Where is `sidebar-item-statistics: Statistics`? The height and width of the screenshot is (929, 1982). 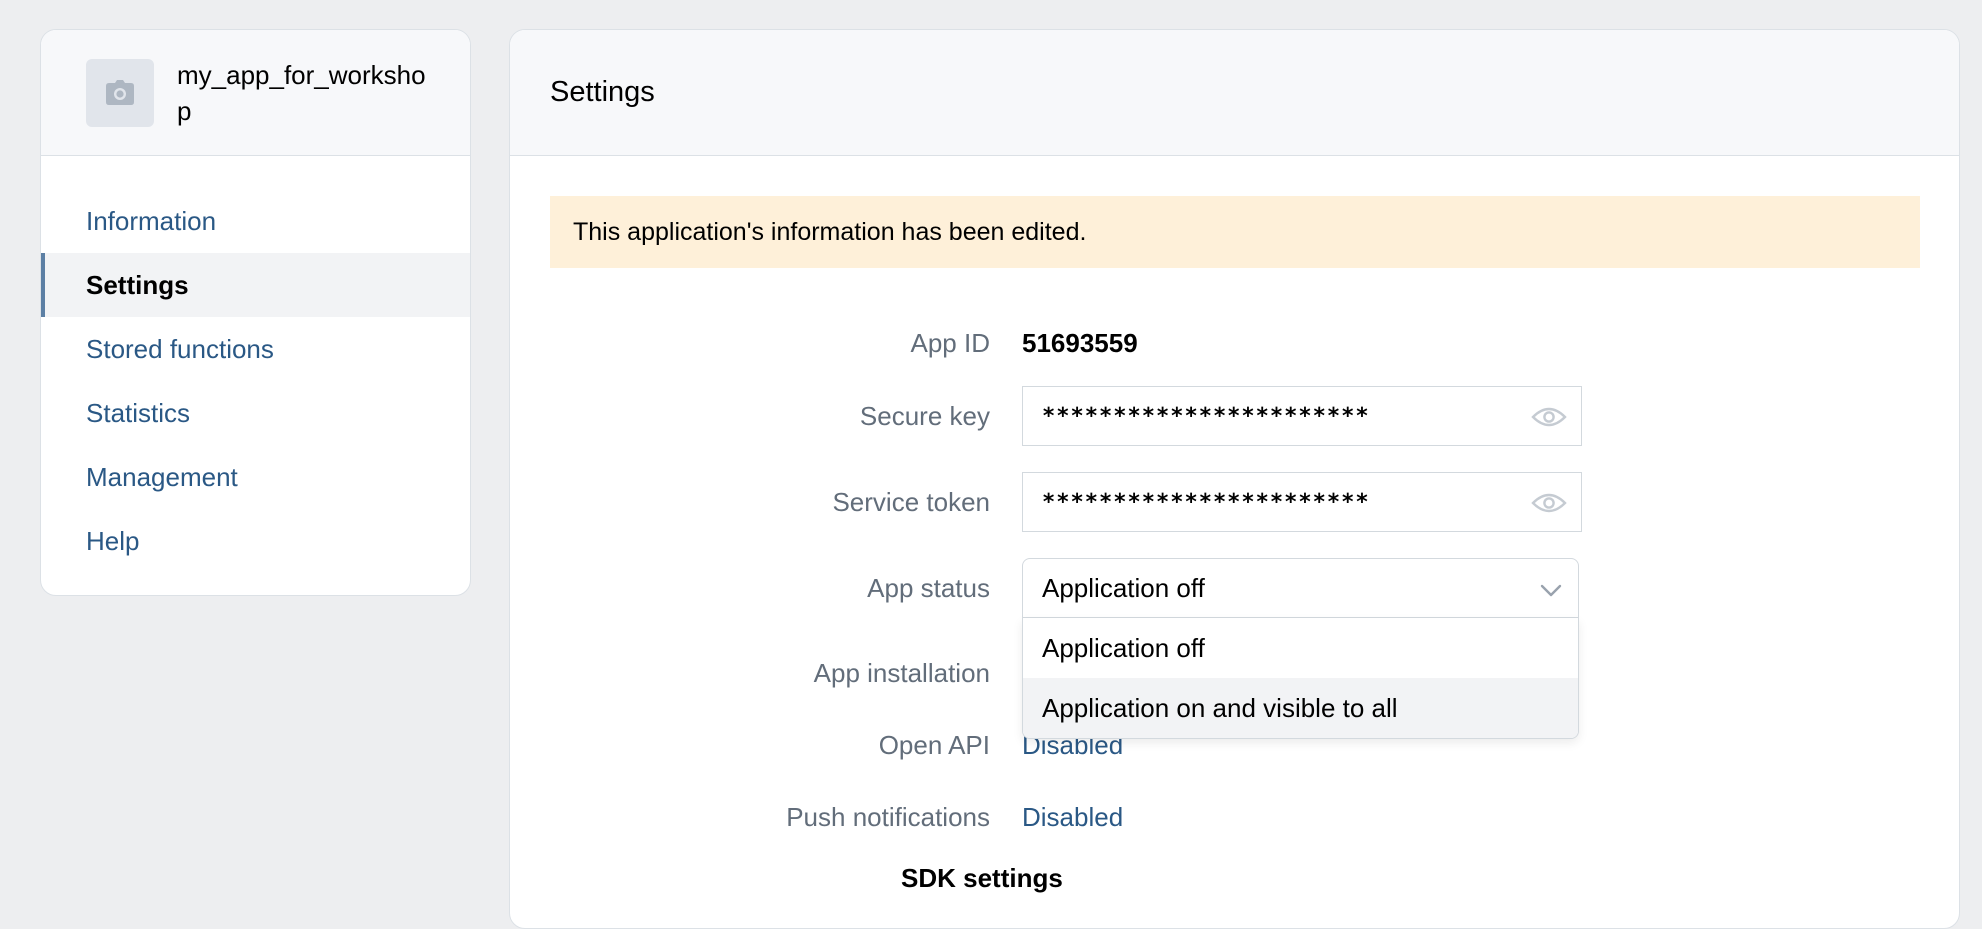 sidebar-item-statistics: Statistics is located at coordinates (255, 413).